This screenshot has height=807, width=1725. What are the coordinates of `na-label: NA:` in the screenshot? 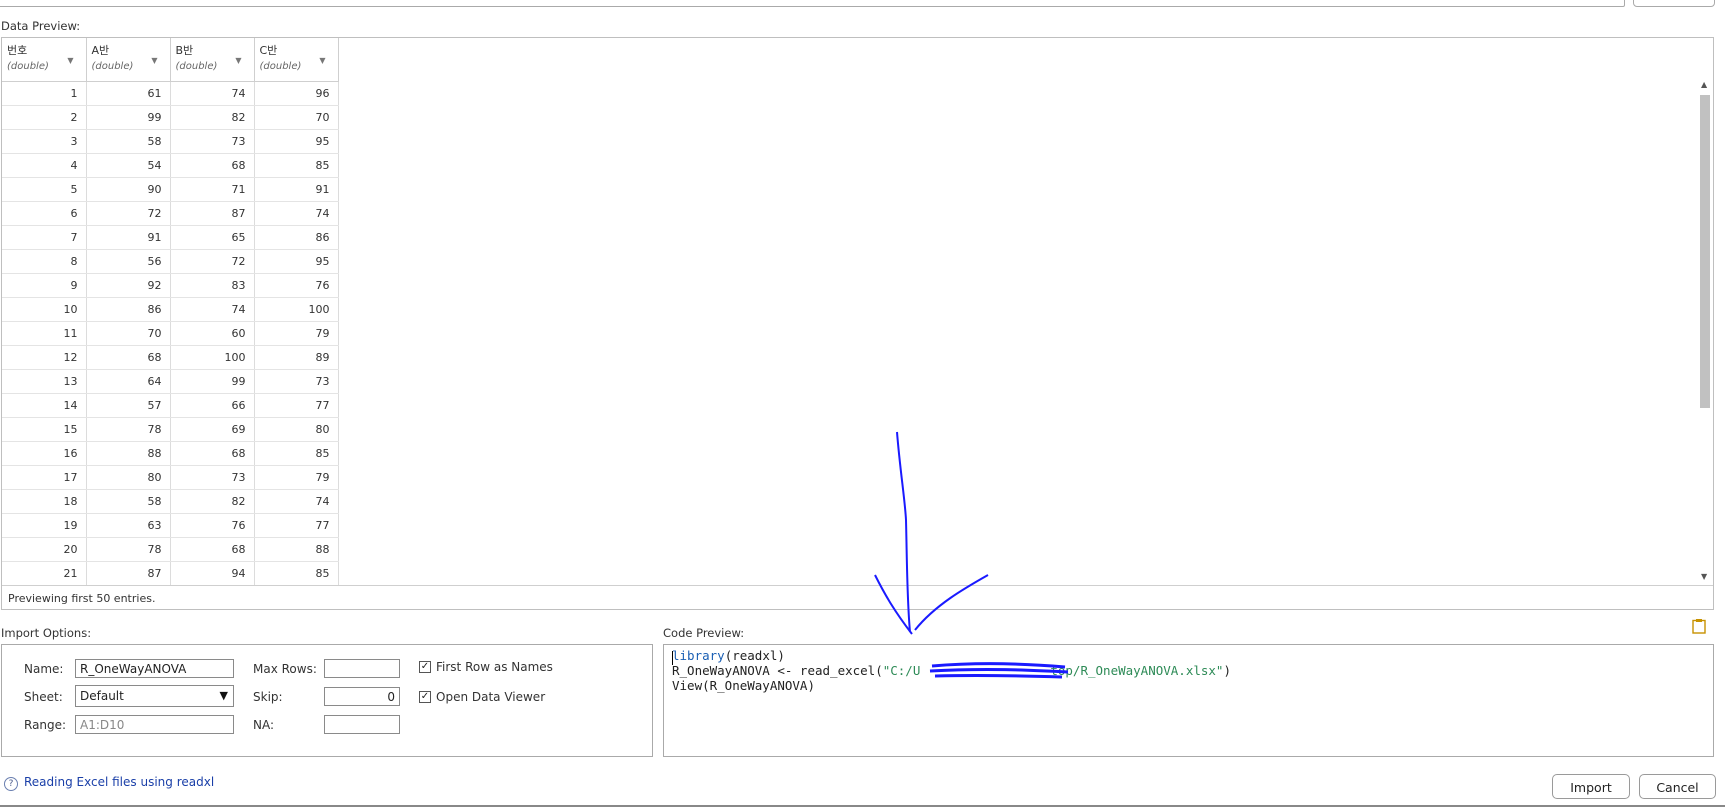 It's located at (264, 725).